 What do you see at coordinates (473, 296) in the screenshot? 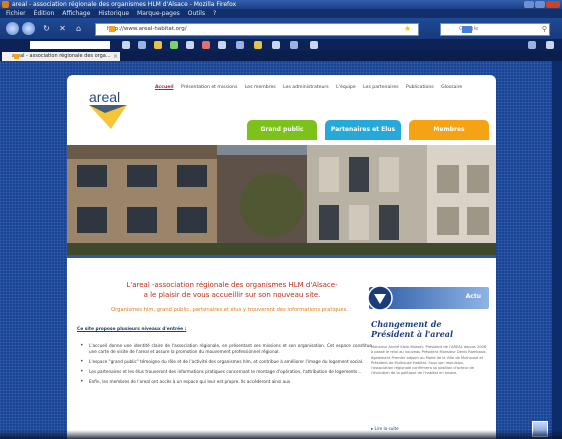
I see `news-badge: Actu` at bounding box center [473, 296].